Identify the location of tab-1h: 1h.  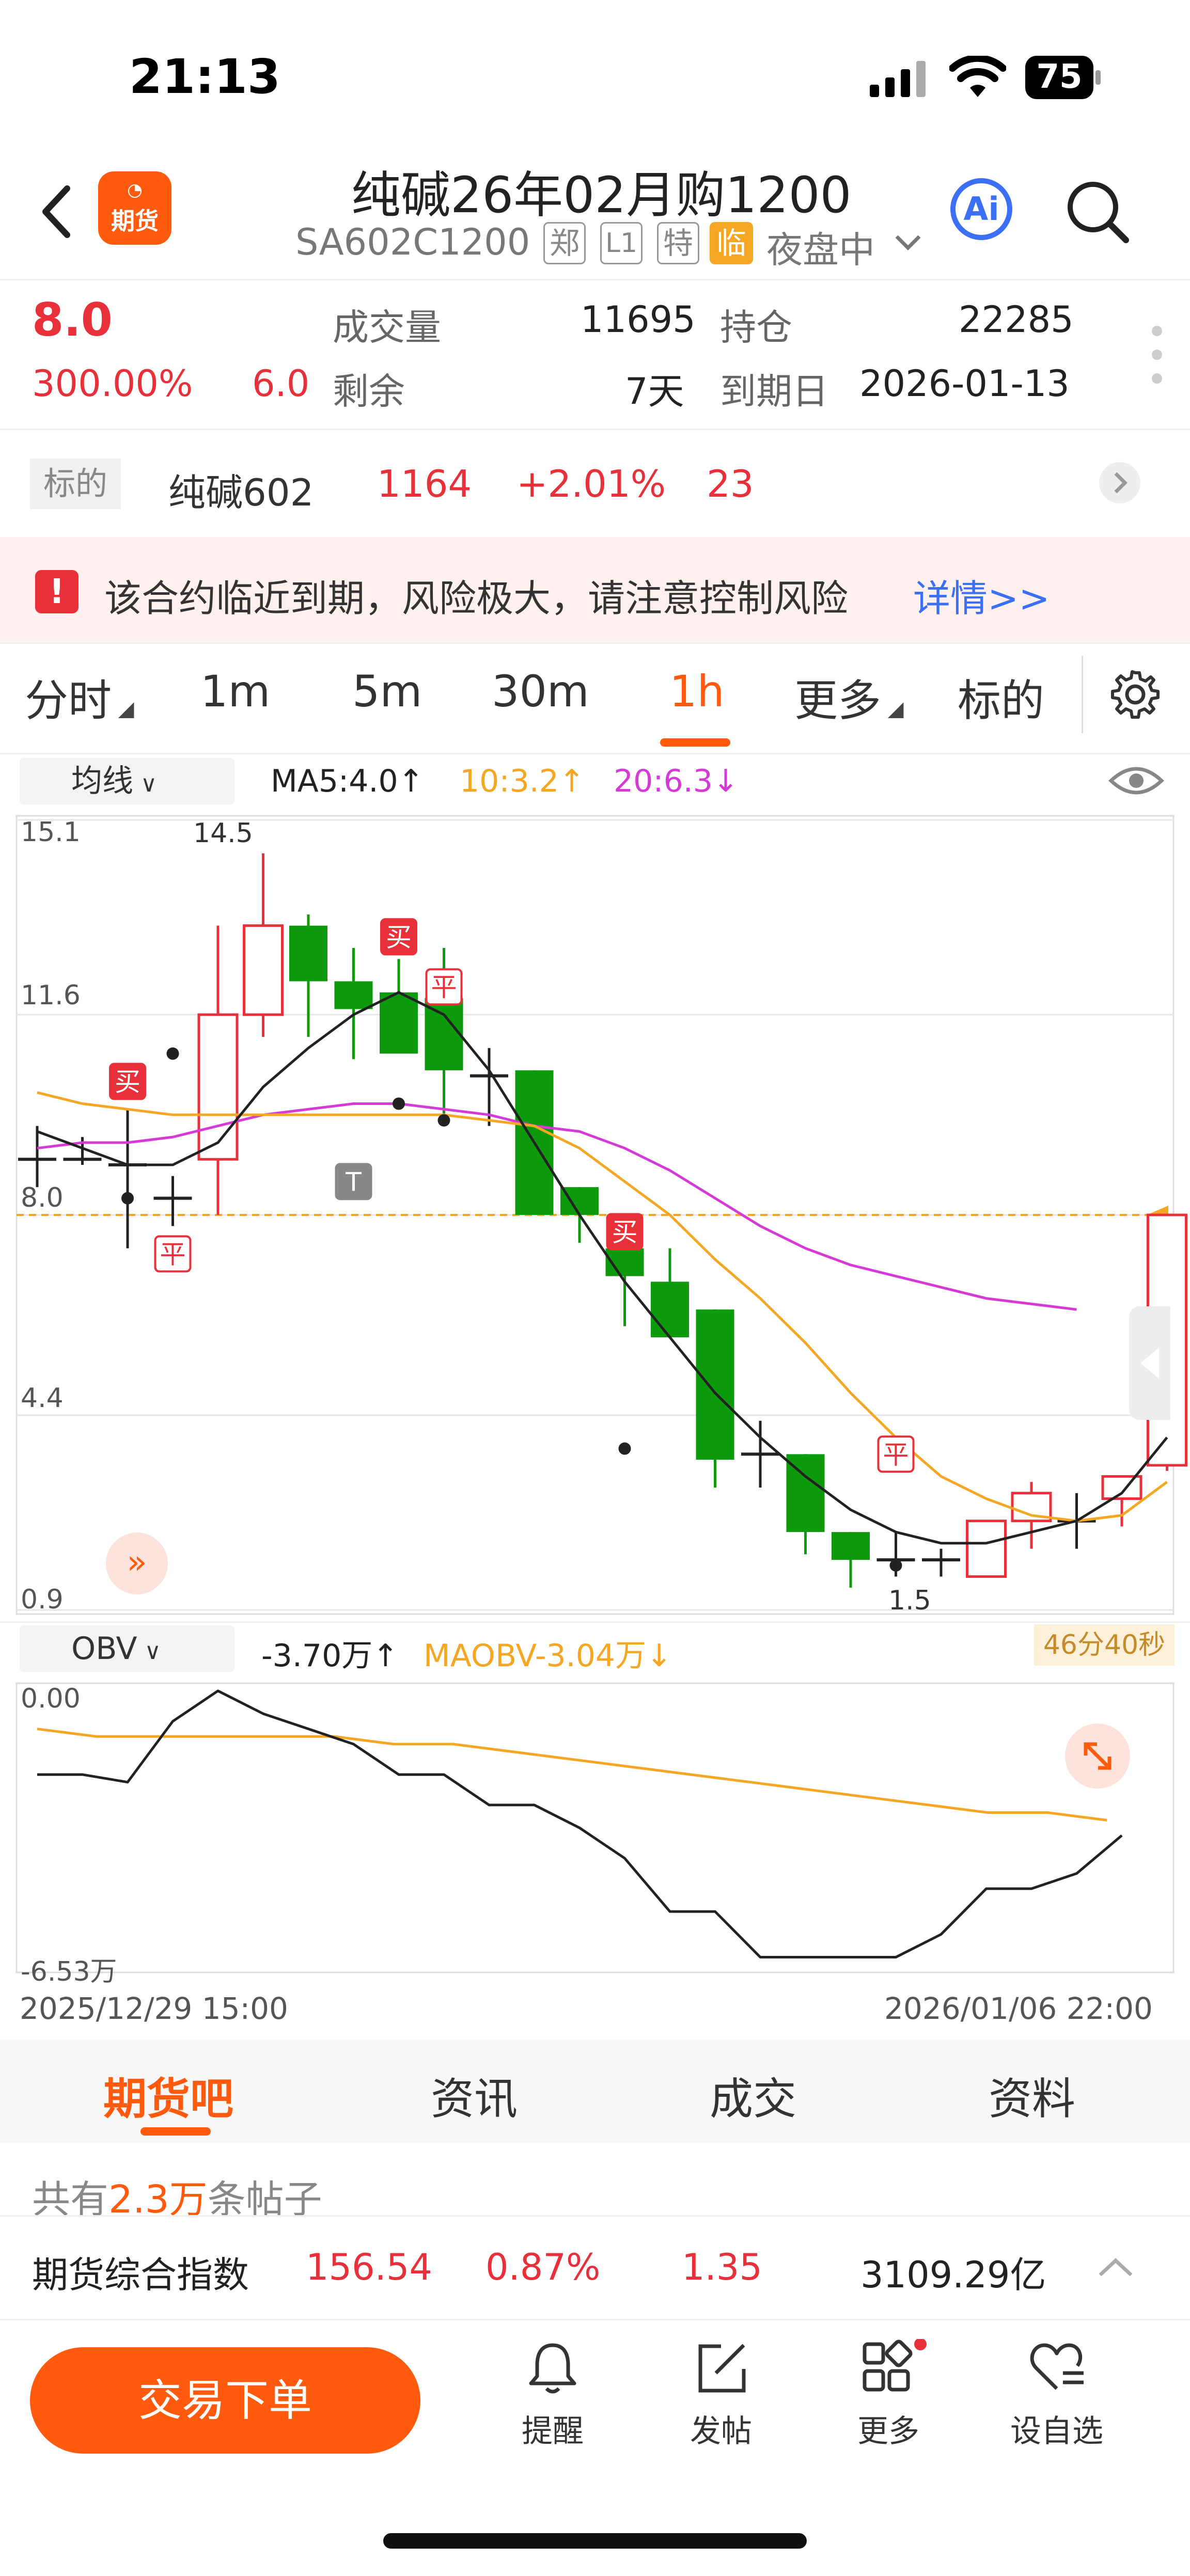
(697, 691).